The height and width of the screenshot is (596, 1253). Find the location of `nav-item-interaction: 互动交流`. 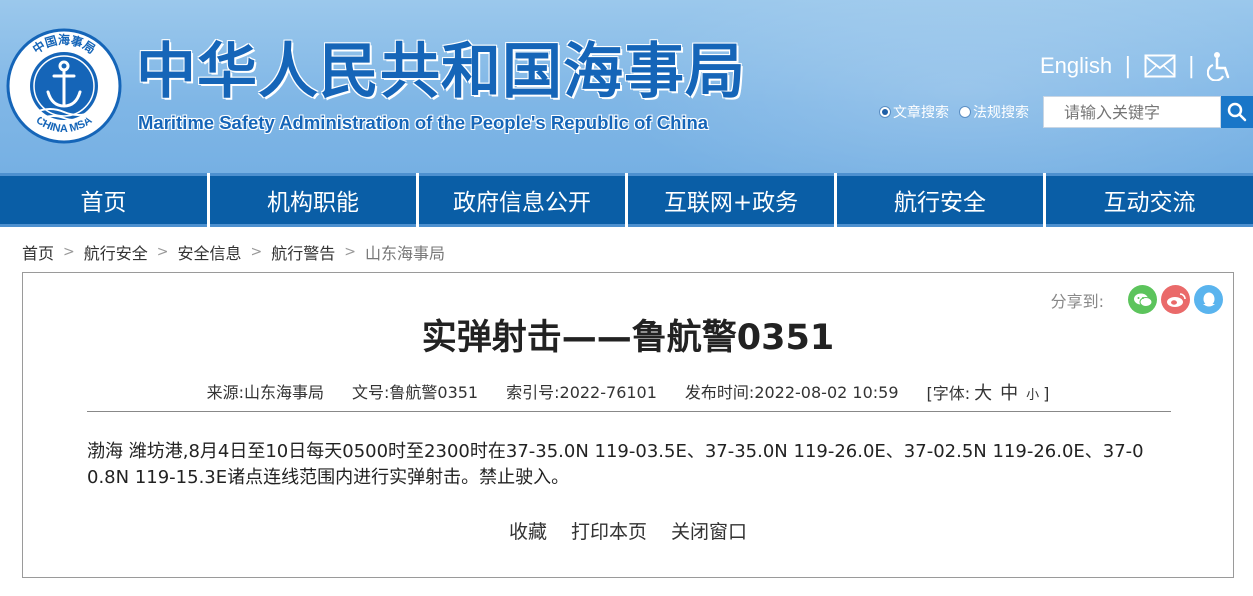

nav-item-interaction: 互动交流 is located at coordinates (1149, 200).